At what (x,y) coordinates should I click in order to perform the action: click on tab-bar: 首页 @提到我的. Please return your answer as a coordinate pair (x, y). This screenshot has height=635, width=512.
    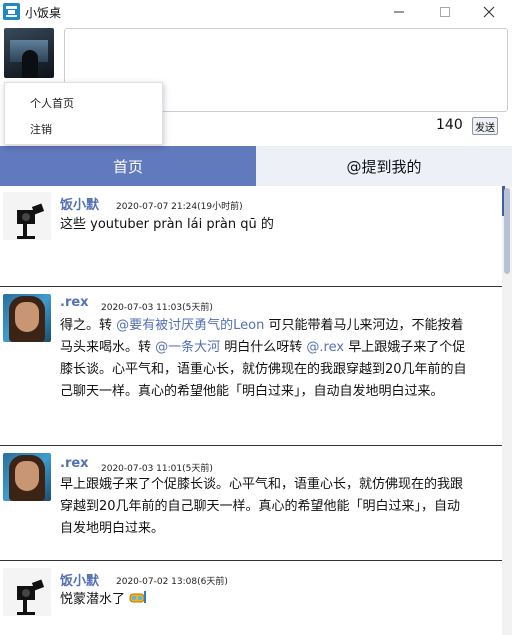
    Looking at the image, I should click on (256, 166).